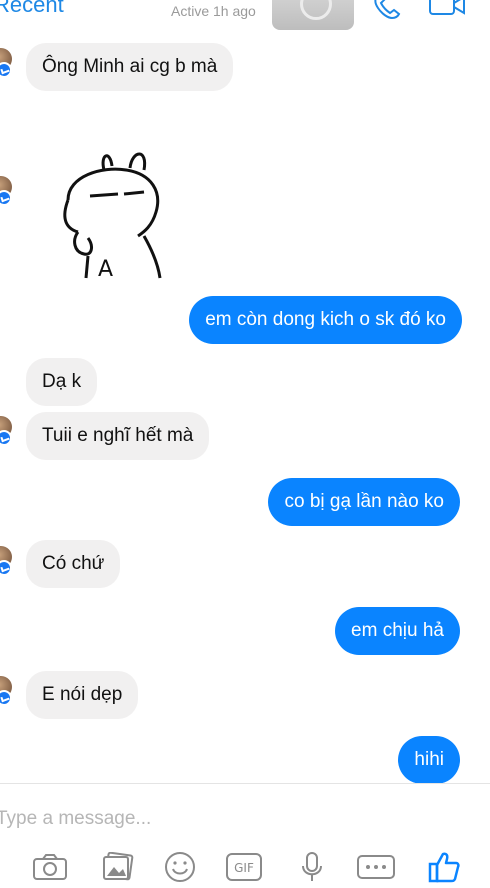 The width and height of the screenshot is (490, 888). I want to click on active-status: Active 1h ago, so click(213, 11).